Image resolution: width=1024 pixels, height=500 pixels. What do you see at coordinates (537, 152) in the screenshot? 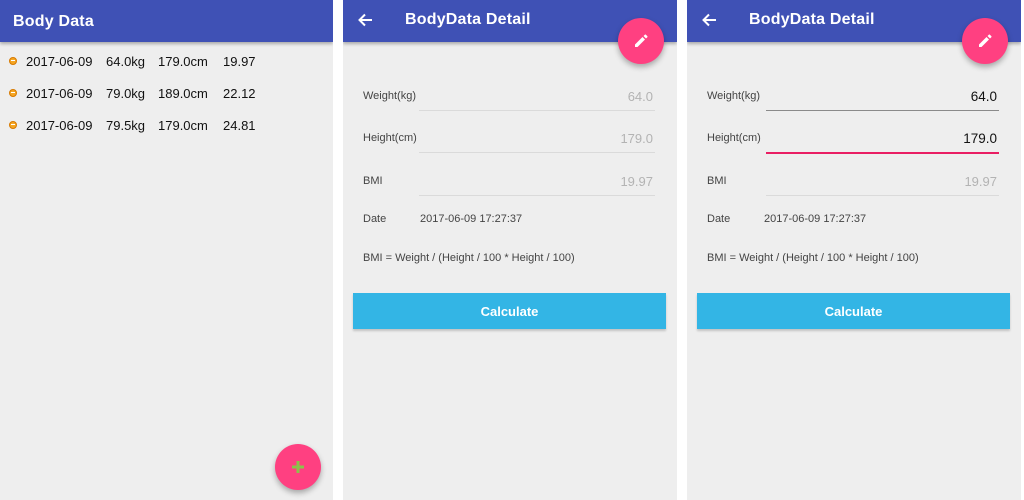
I see `height-underline` at bounding box center [537, 152].